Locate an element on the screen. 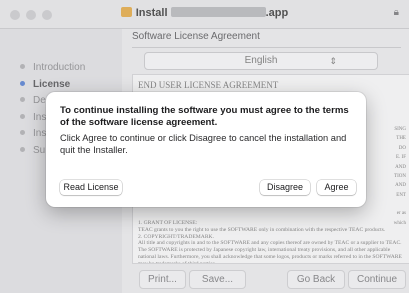  disagree-button: Disagree is located at coordinates (285, 187).